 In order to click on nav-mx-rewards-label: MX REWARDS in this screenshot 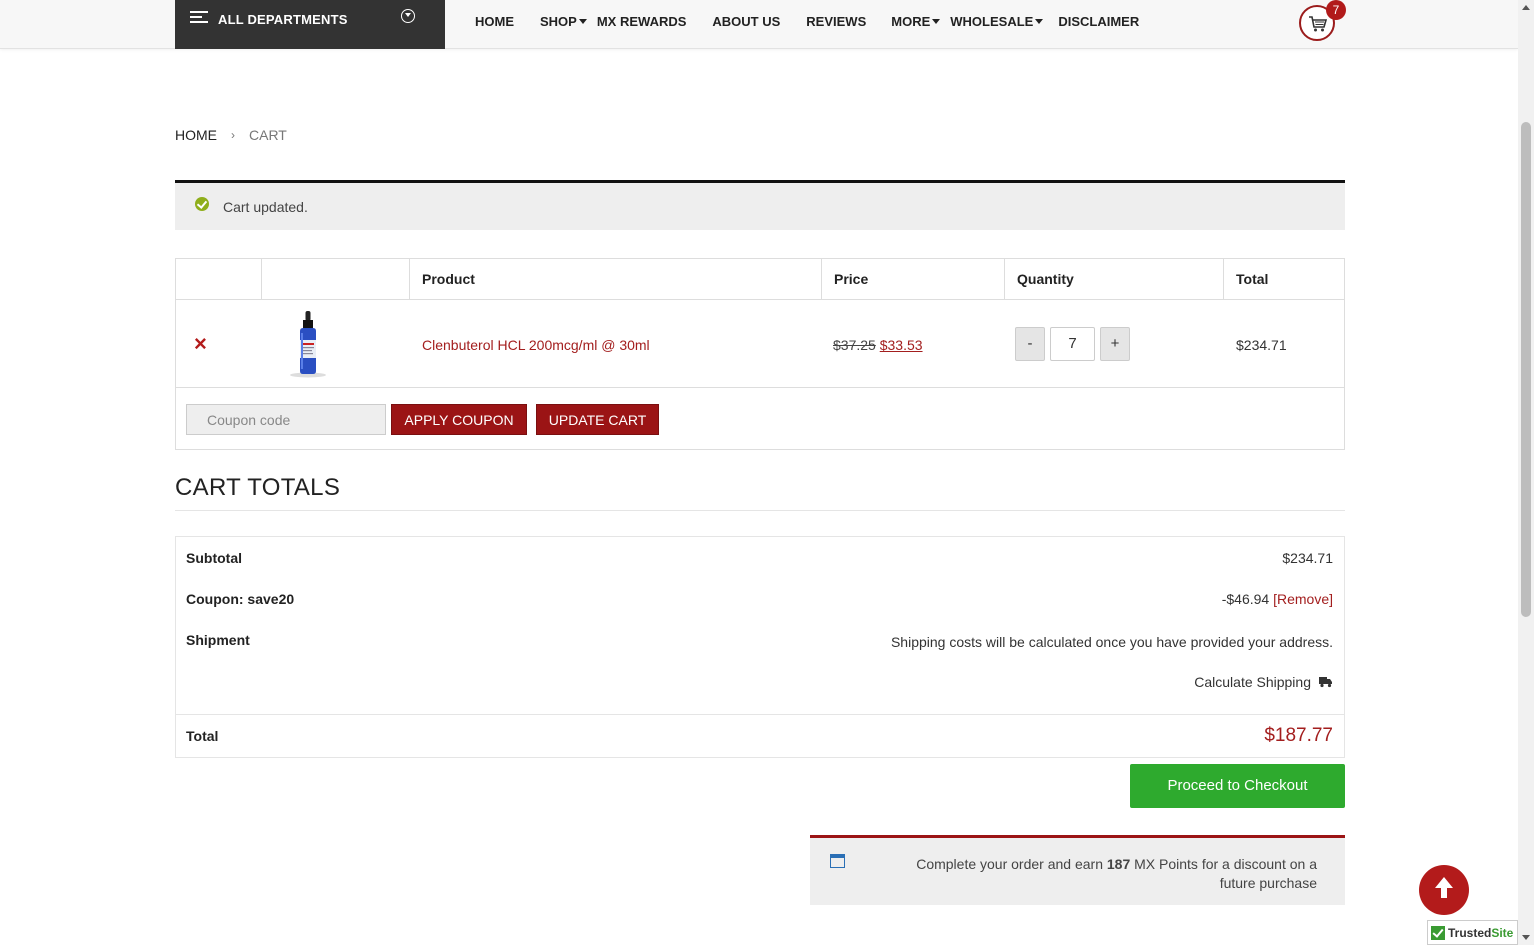, I will do `click(641, 21)`.